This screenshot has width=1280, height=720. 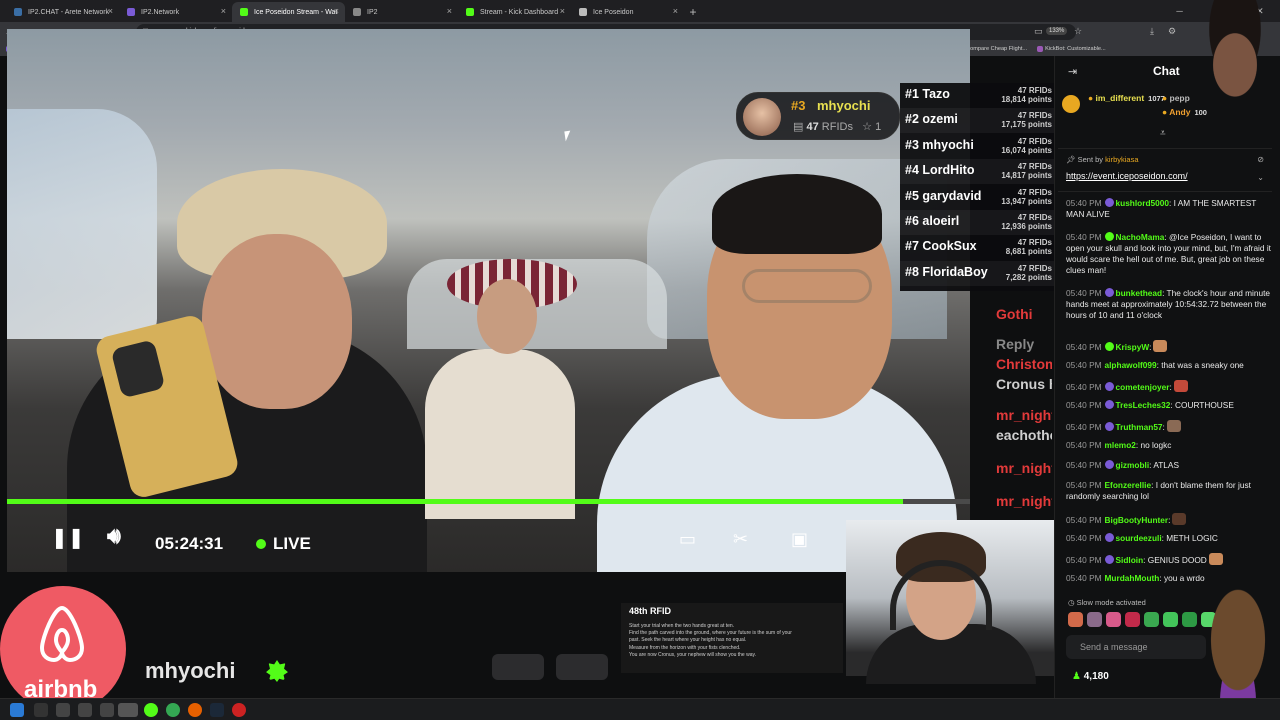 I want to click on message-username: alphawolf099, so click(x=1131, y=365).